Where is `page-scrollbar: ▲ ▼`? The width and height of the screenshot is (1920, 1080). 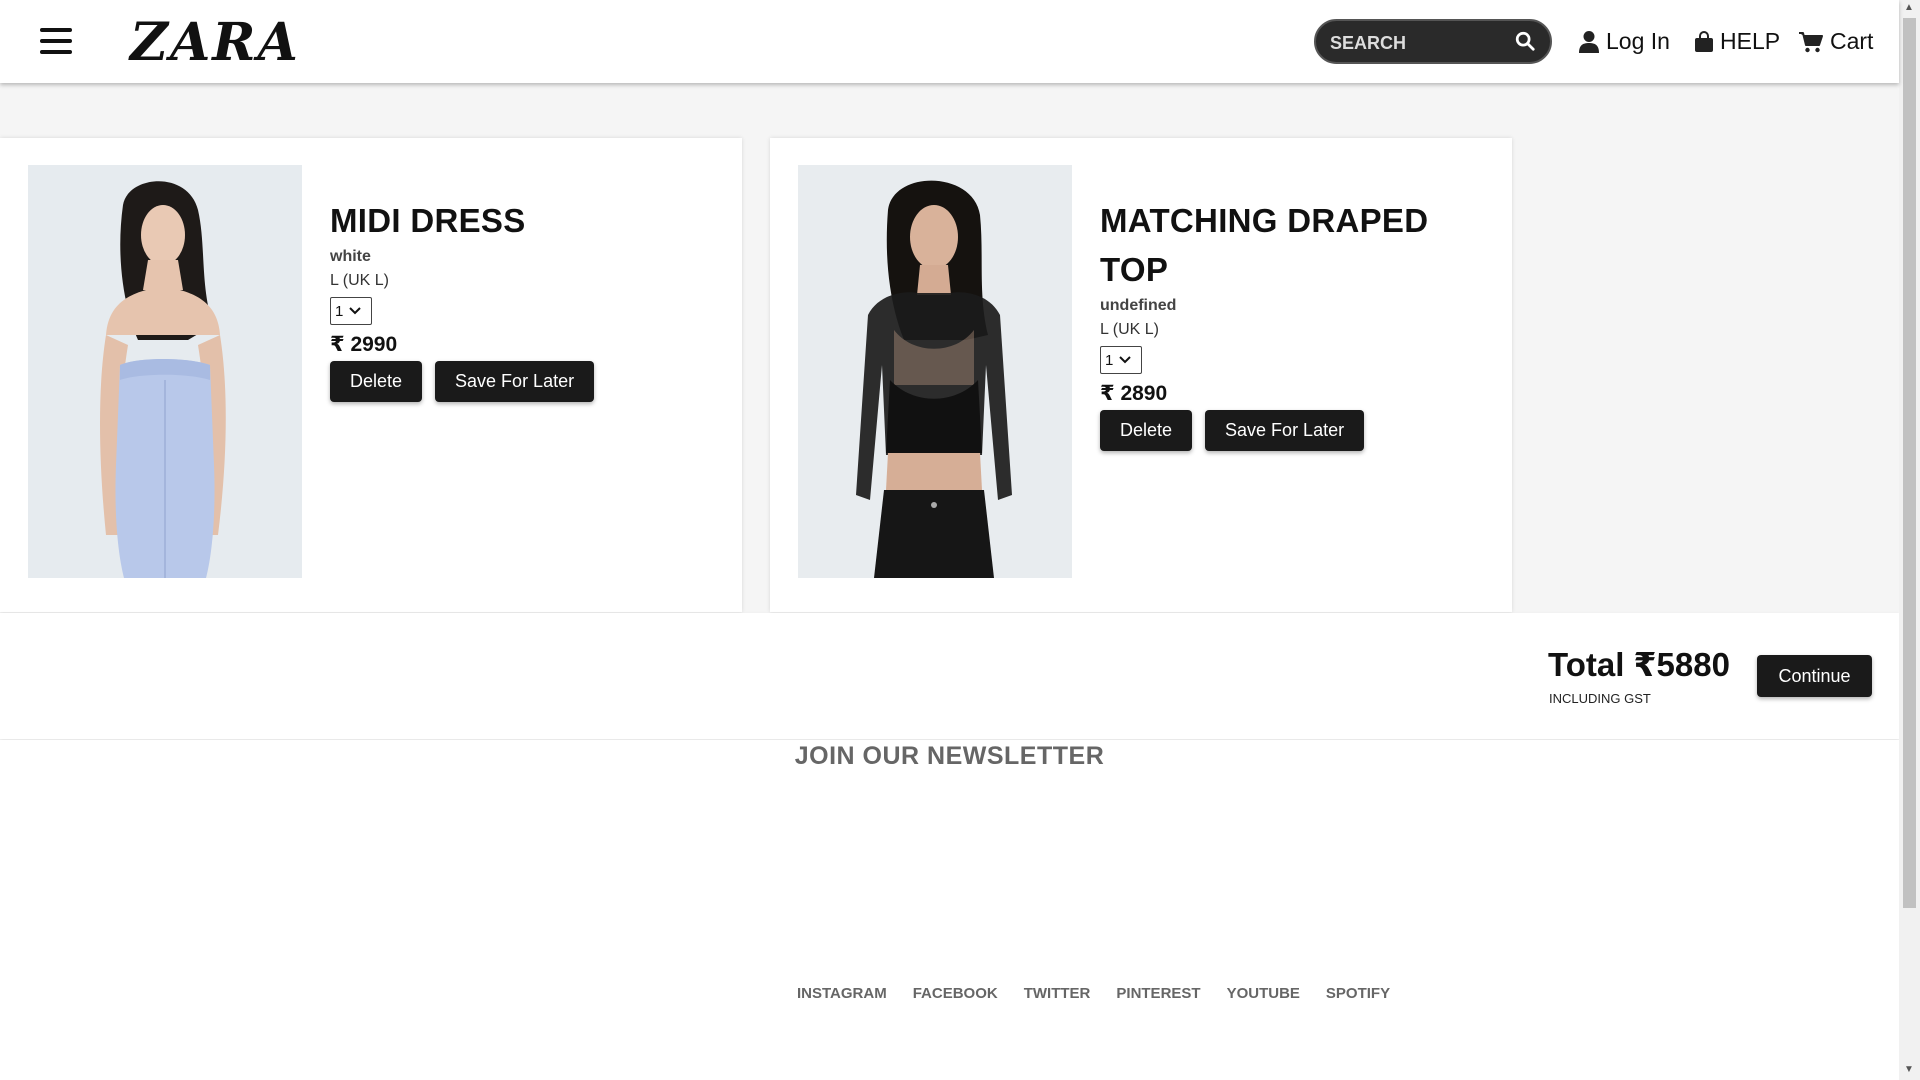
page-scrollbar: ▲ ▼ is located at coordinates (1909, 540).